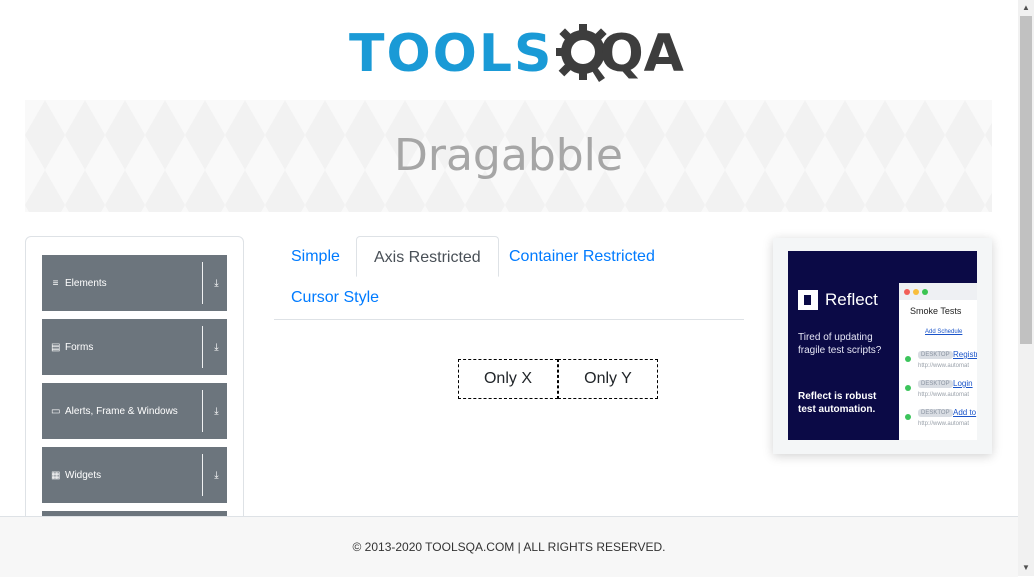 This screenshot has height=577, width=1034. I want to click on tab-cursor-style: Cursor Style, so click(335, 297).